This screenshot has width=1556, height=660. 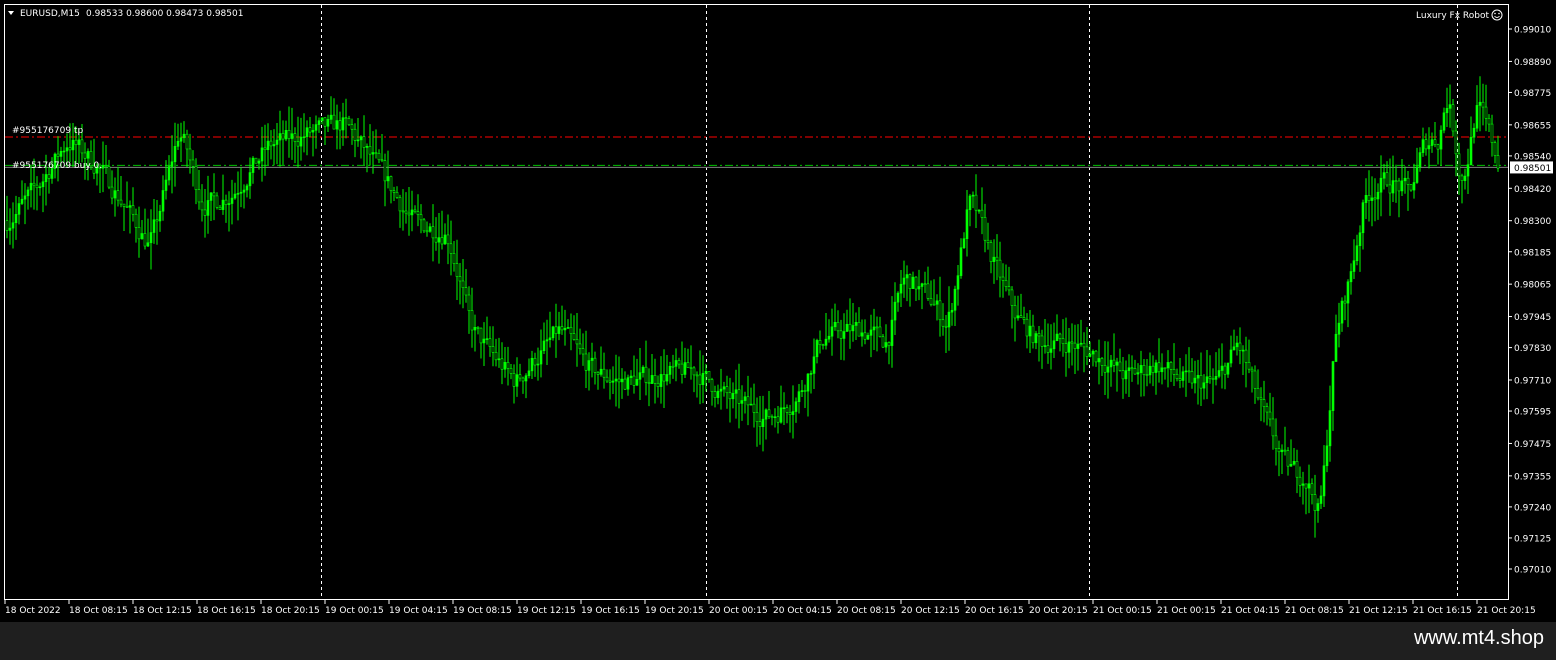 What do you see at coordinates (1532, 94) in the screenshot?
I see `price-tick-label: 0.98775` at bounding box center [1532, 94].